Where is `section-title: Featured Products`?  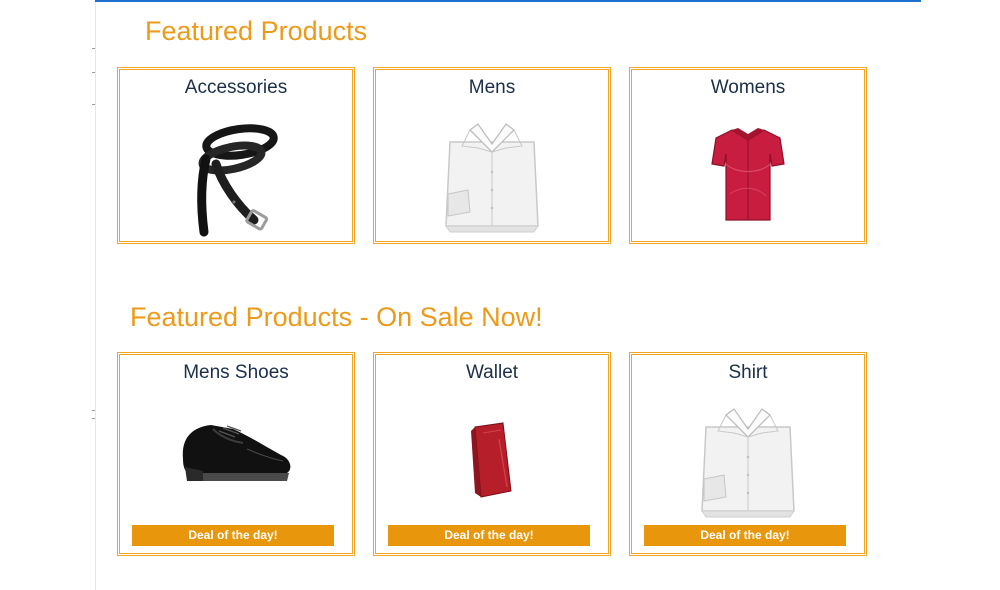
section-title: Featured Products is located at coordinates (256, 31).